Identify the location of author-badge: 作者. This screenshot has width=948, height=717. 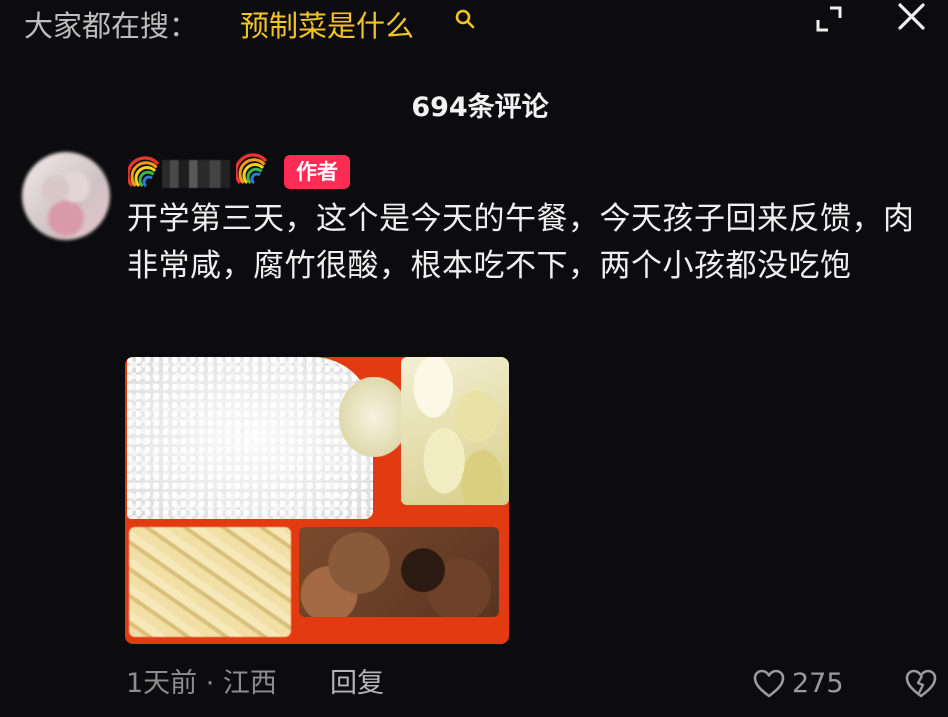
(317, 172).